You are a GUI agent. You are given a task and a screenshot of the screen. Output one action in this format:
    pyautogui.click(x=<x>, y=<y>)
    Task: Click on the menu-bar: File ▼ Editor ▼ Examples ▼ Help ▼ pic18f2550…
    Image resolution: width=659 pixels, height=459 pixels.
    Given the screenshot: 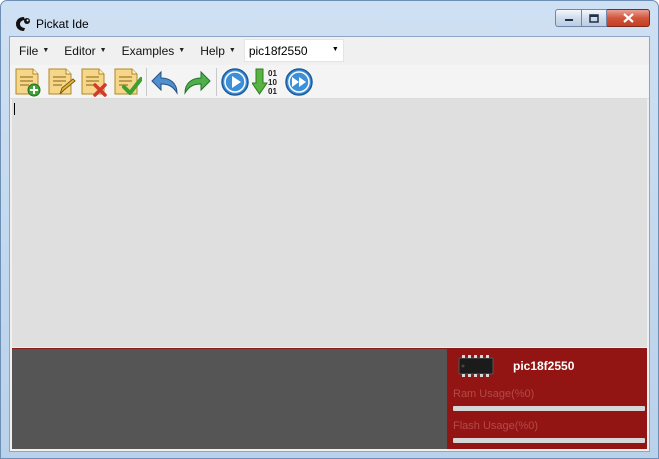 What is the action you would take?
    pyautogui.click(x=329, y=50)
    